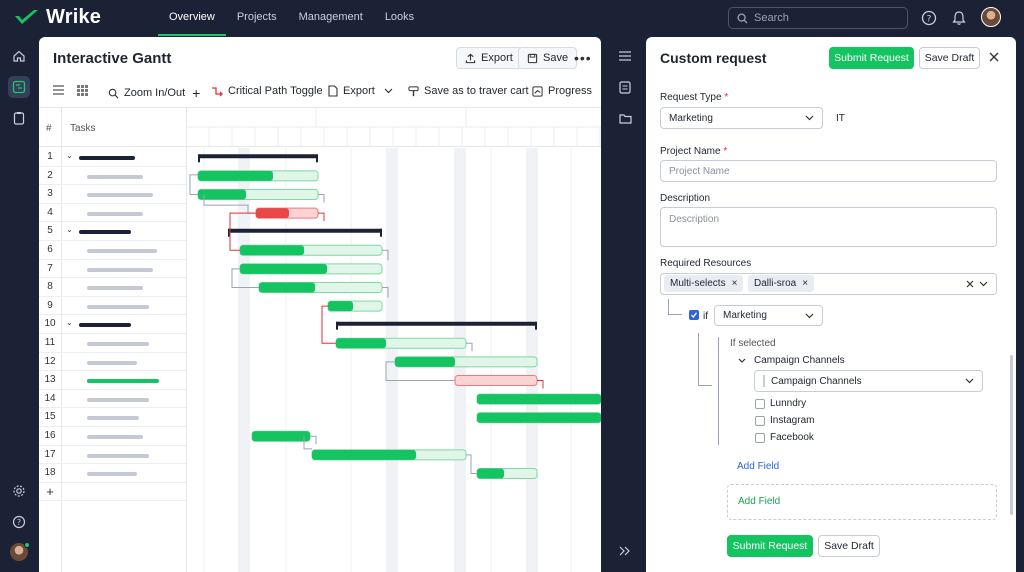 The height and width of the screenshot is (572, 1024). I want to click on table-row: 8, so click(112, 287).